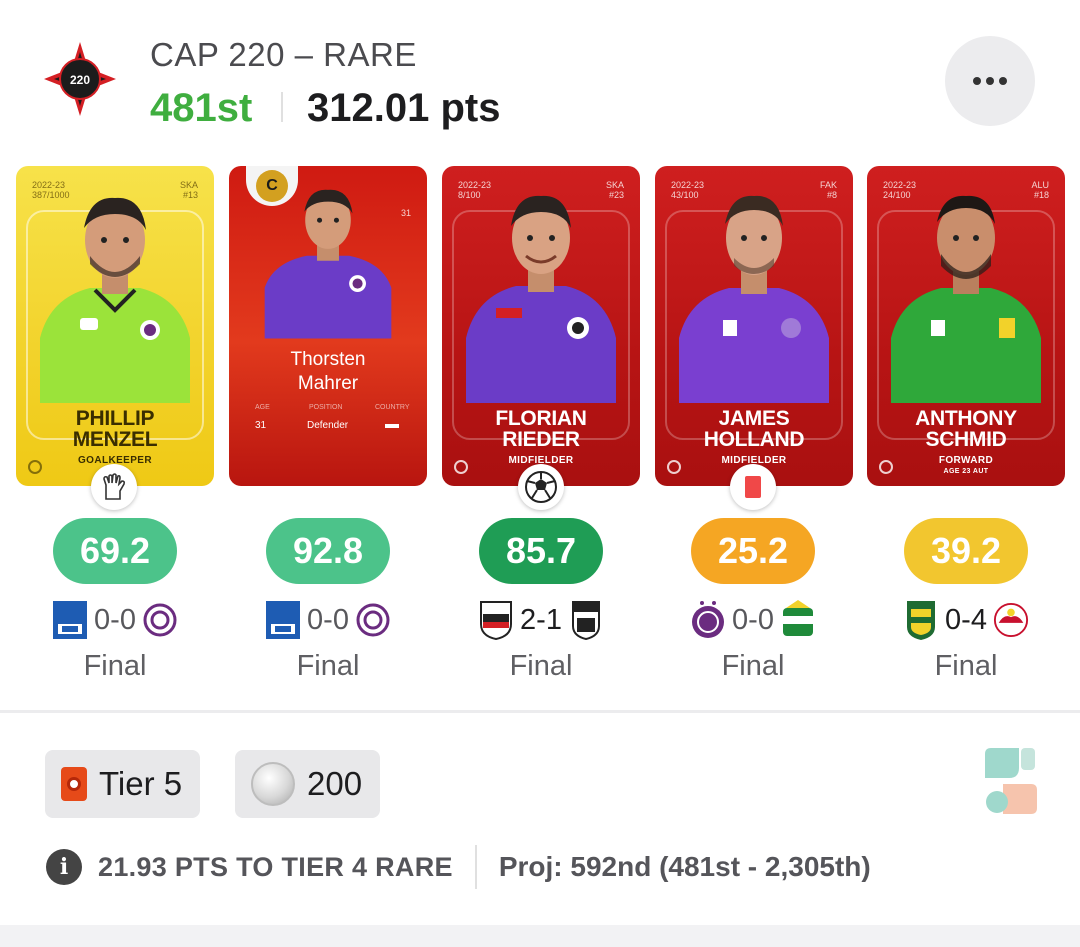 Image resolution: width=1080 pixels, height=947 pixels. Describe the element at coordinates (541, 487) in the screenshot. I see `soccer-ball-icon` at that location.